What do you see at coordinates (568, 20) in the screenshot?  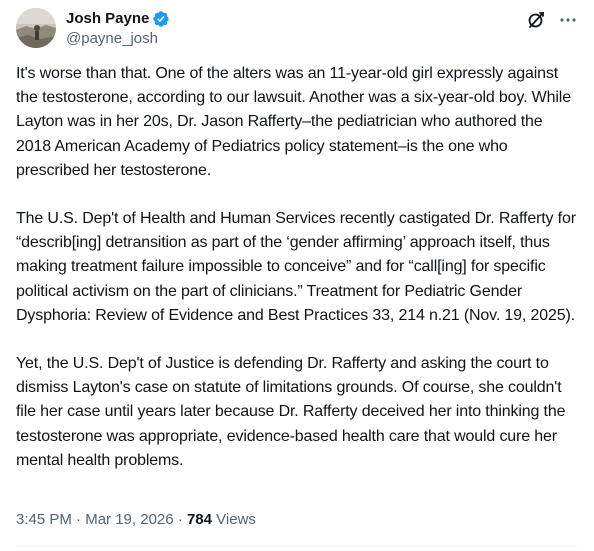 I see `more-options-icon` at bounding box center [568, 20].